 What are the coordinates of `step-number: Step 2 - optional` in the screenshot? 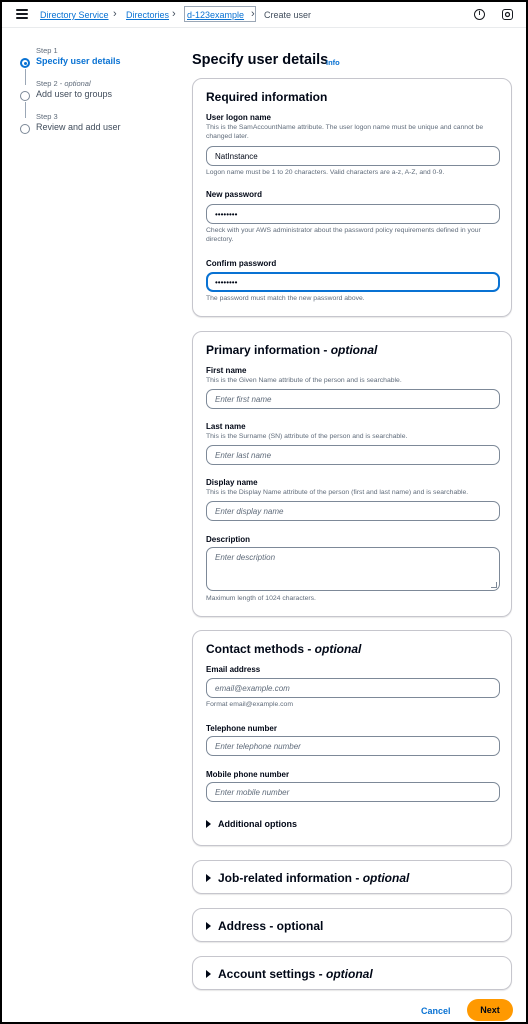 It's located at (63, 83).